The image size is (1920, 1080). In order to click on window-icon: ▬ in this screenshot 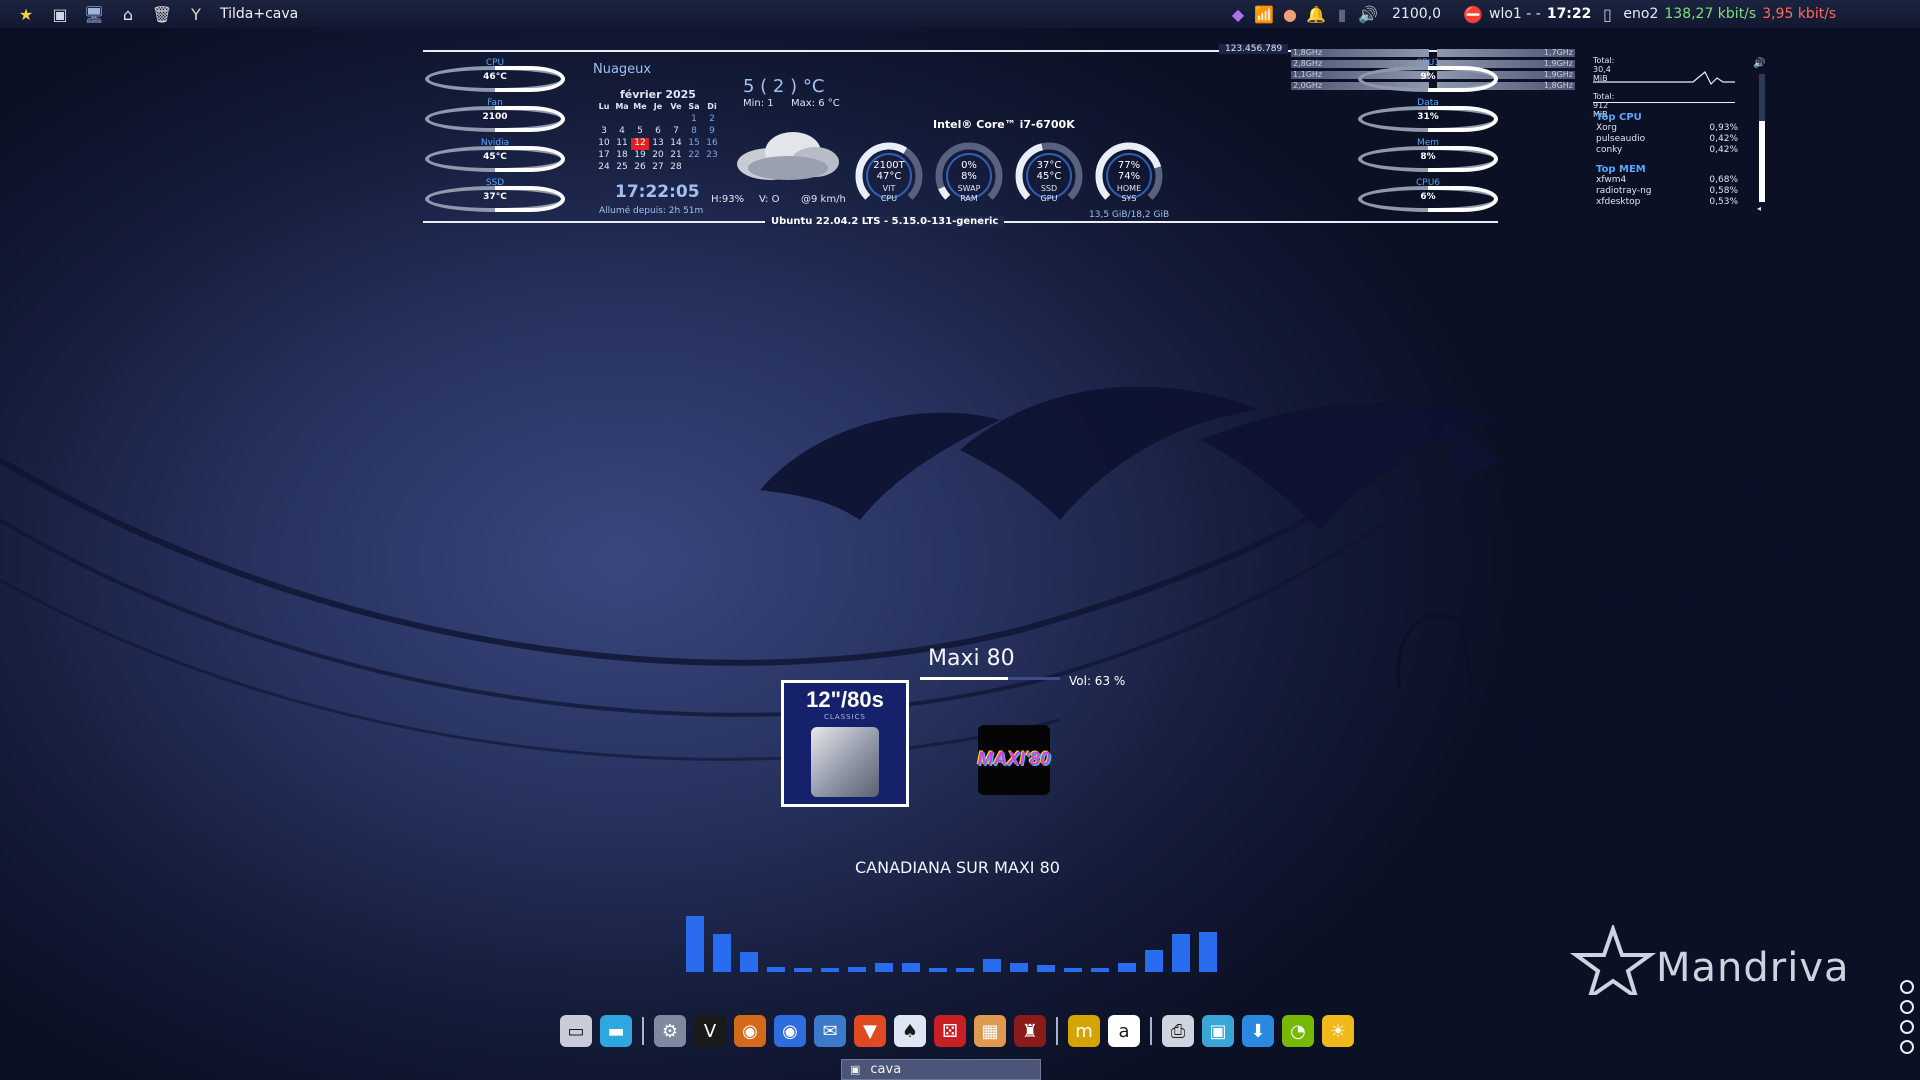, I will do `click(616, 1031)`.